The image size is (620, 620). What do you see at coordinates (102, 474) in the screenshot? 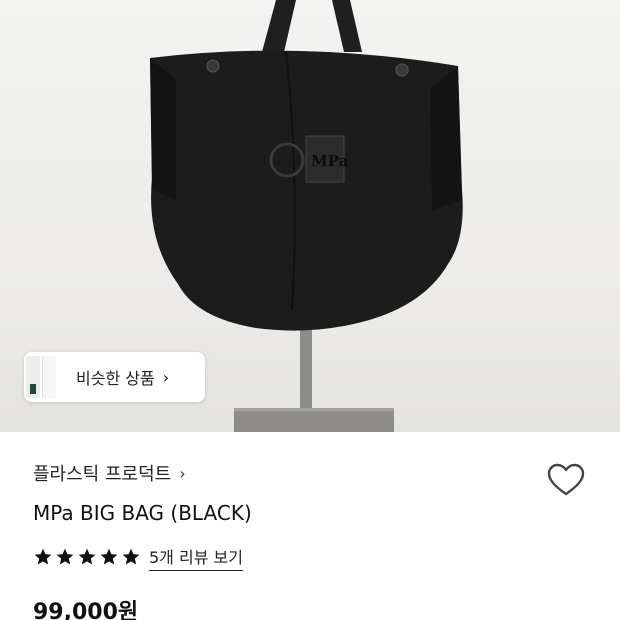
I see `brand-name: 플라스틱 프로덕트` at bounding box center [102, 474].